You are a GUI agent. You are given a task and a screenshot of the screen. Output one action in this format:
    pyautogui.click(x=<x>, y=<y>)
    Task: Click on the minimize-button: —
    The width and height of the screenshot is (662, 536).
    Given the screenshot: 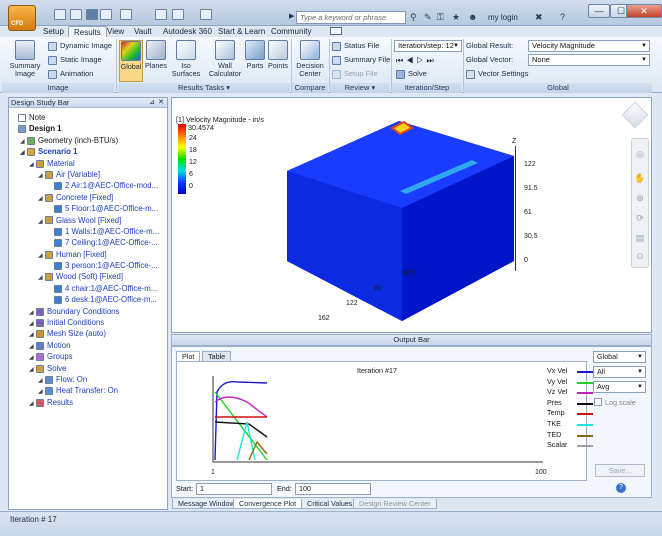 What is the action you would take?
    pyautogui.click(x=599, y=11)
    